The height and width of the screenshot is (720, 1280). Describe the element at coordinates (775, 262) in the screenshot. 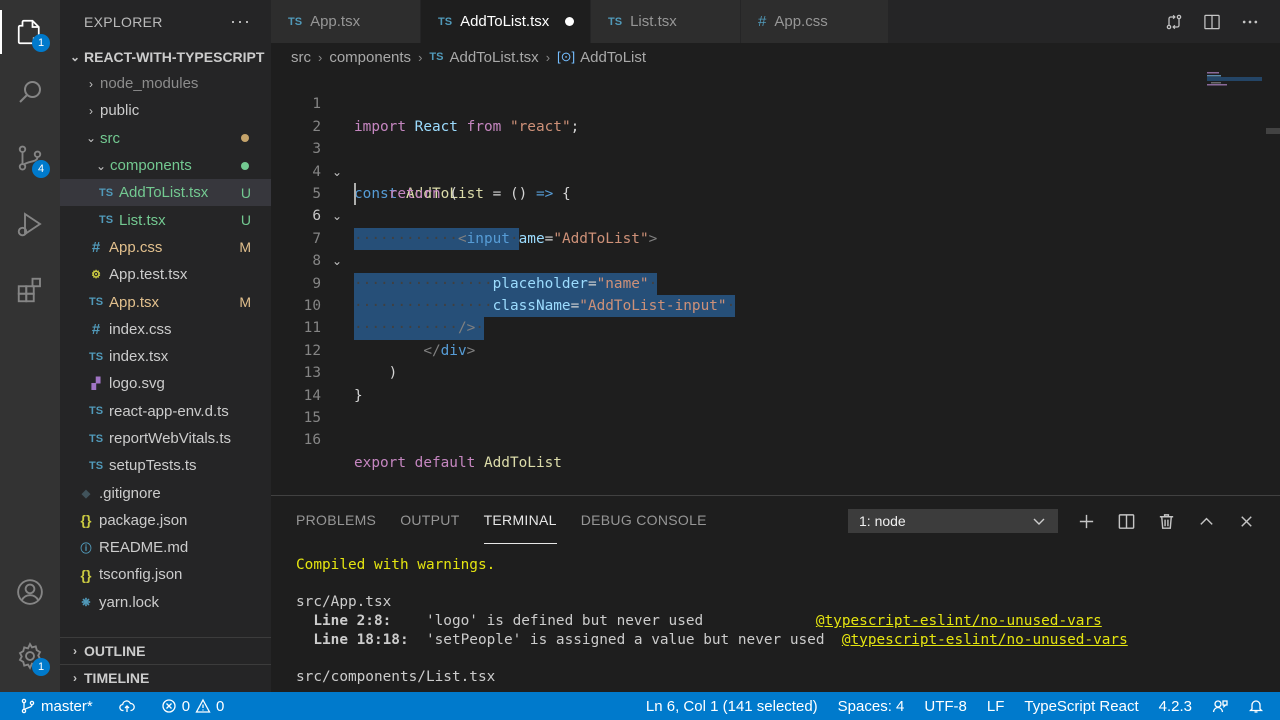

I see `code-line: 8 ················placeholder="name"·` at that location.